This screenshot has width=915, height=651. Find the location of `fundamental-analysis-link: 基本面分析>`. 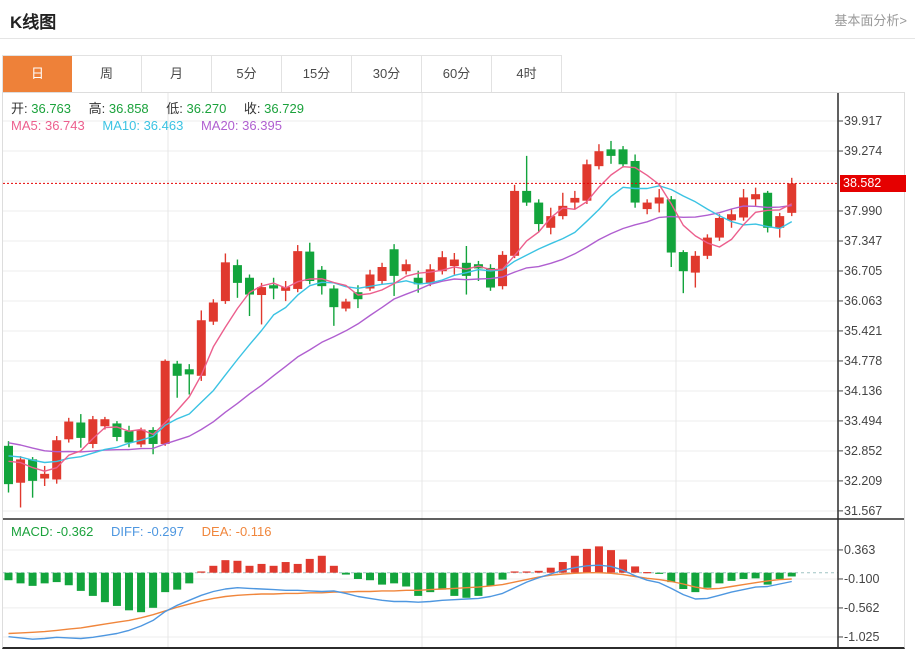

fundamental-analysis-link: 基本面分析> is located at coordinates (870, 19).